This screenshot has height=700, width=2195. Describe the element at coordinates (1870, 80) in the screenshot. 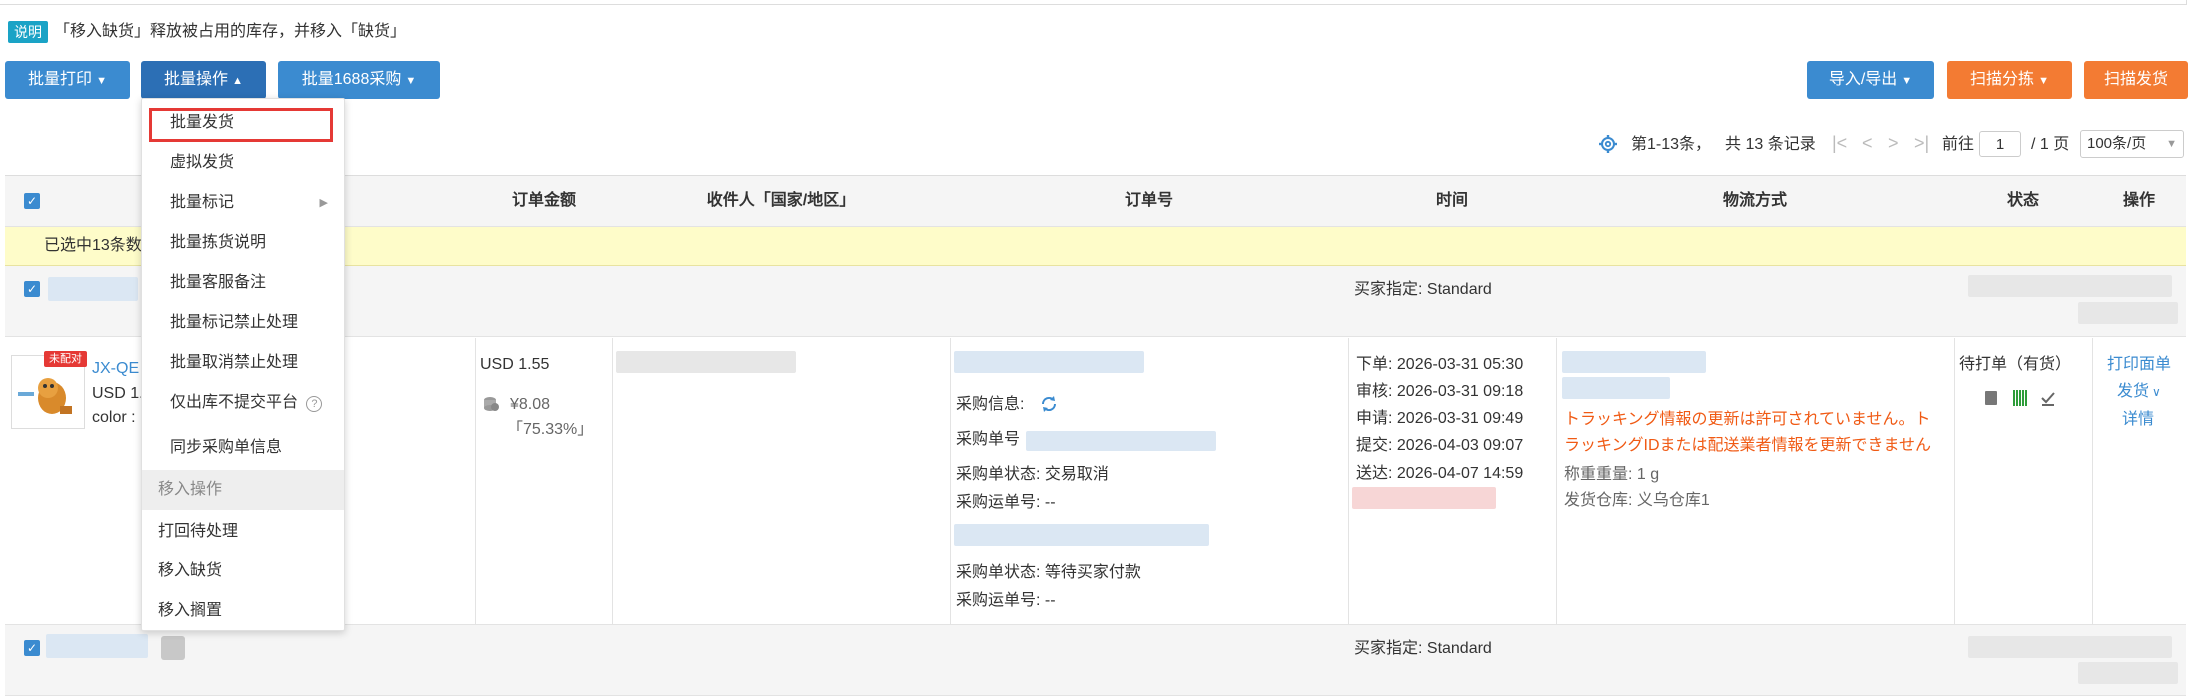

I see `import-export-button: 导入/导出 ▼` at that location.